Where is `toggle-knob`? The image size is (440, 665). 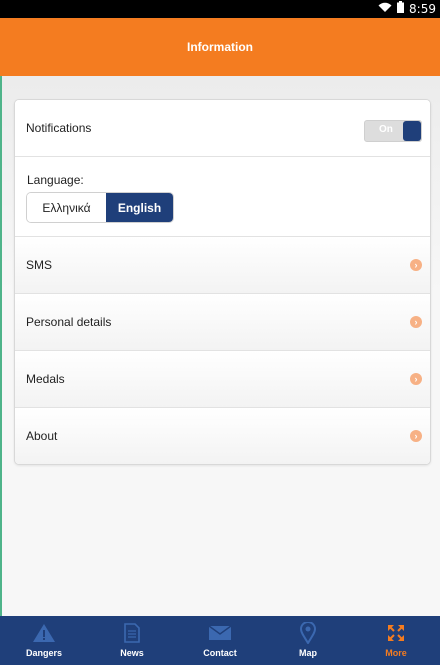
toggle-knob is located at coordinates (412, 131).